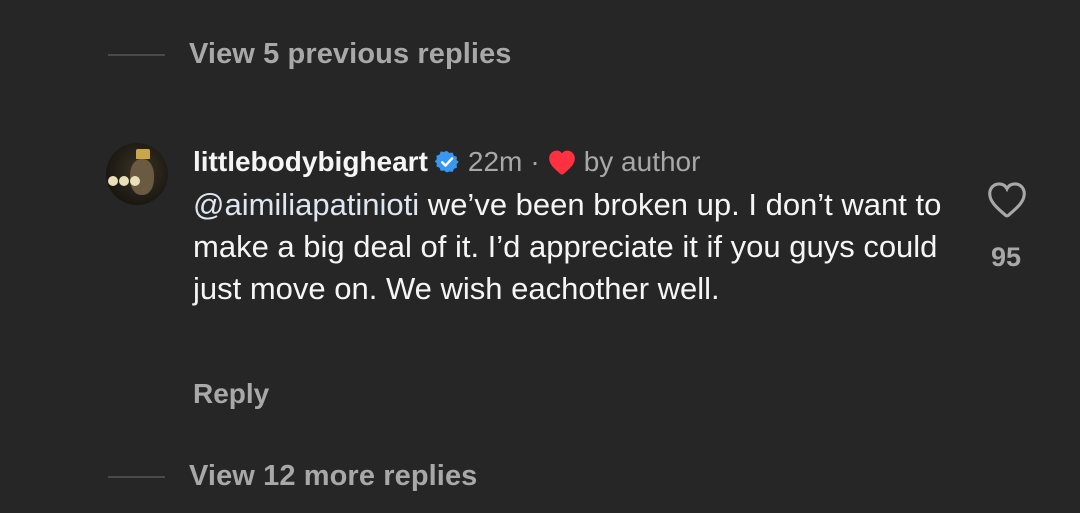 The width and height of the screenshot is (1080, 513). What do you see at coordinates (561, 162) in the screenshot?
I see `heart-filled-icon` at bounding box center [561, 162].